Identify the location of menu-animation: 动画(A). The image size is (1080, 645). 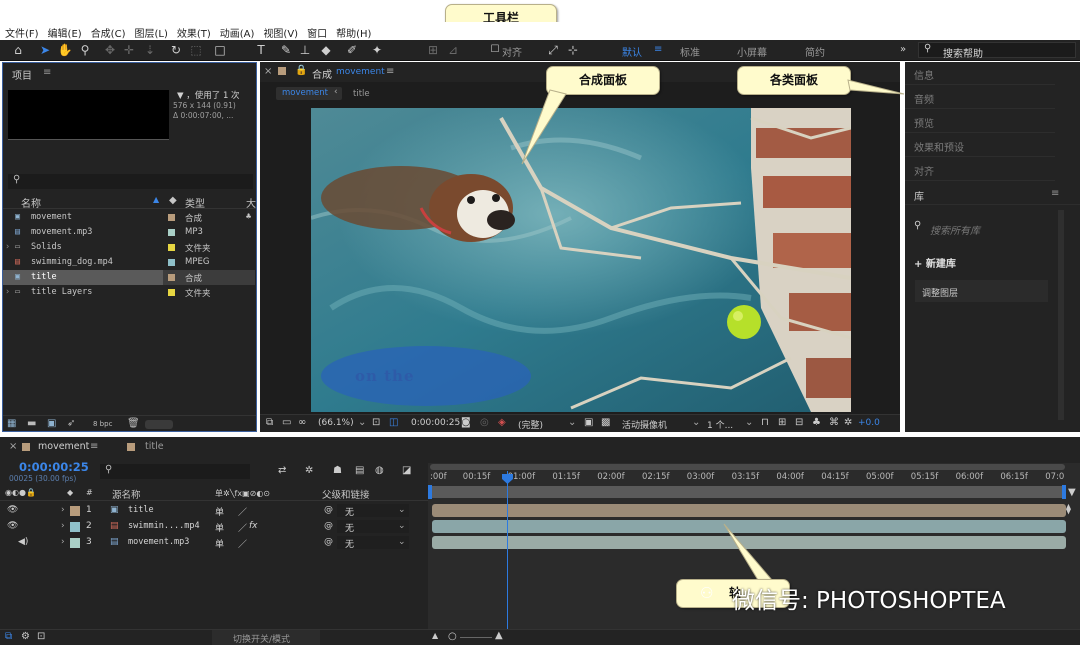
(237, 31).